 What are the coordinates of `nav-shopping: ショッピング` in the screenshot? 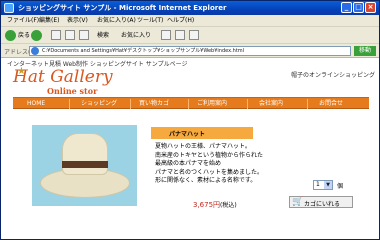 It's located at (99, 104).